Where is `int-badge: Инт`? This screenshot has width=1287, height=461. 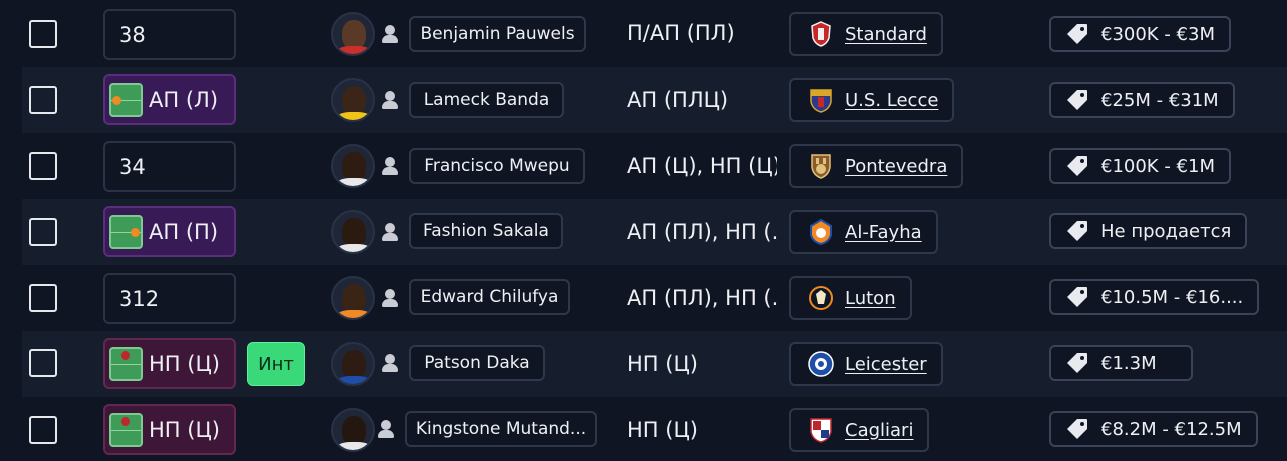 int-badge: Инт is located at coordinates (276, 364).